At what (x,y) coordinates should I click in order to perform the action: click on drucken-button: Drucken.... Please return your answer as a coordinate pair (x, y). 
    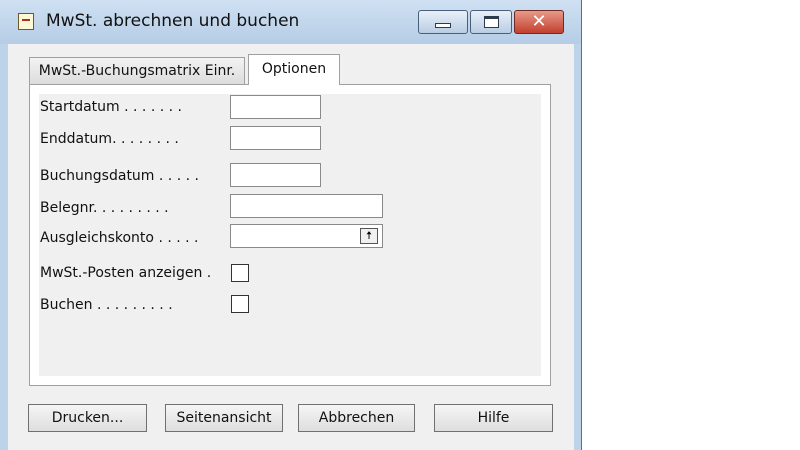
    Looking at the image, I should click on (87, 418).